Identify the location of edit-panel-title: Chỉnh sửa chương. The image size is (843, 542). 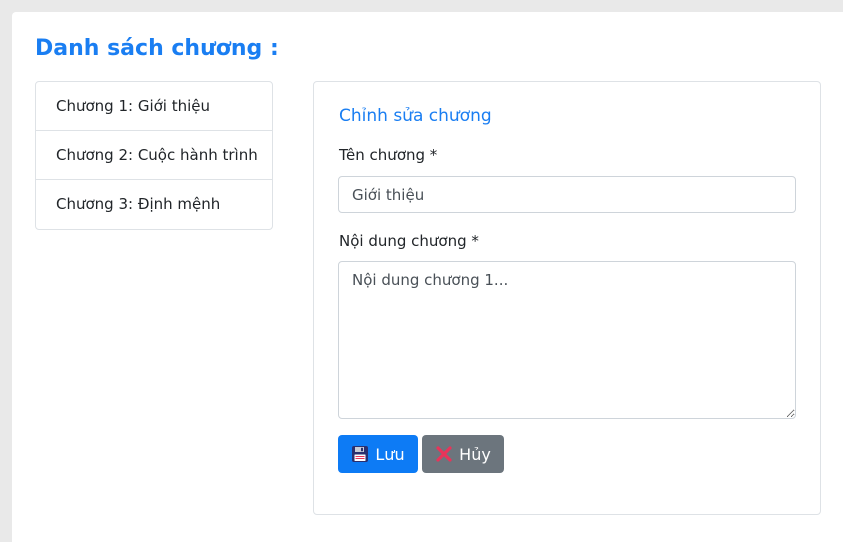
(415, 116).